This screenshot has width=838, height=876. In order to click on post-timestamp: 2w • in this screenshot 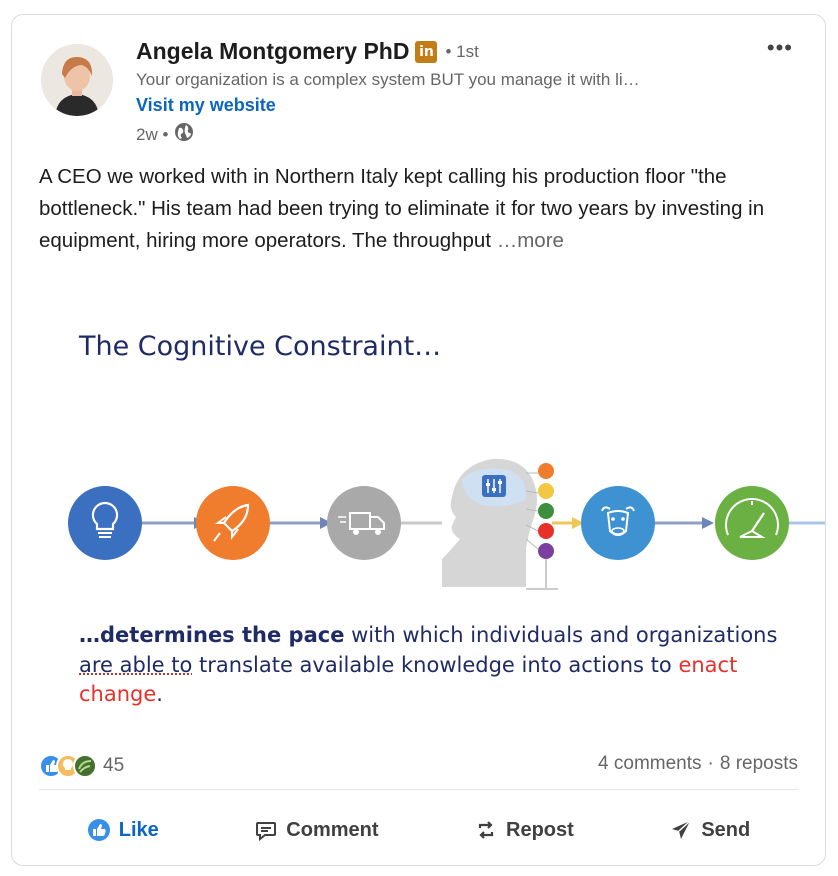, I will do `click(165, 134)`.